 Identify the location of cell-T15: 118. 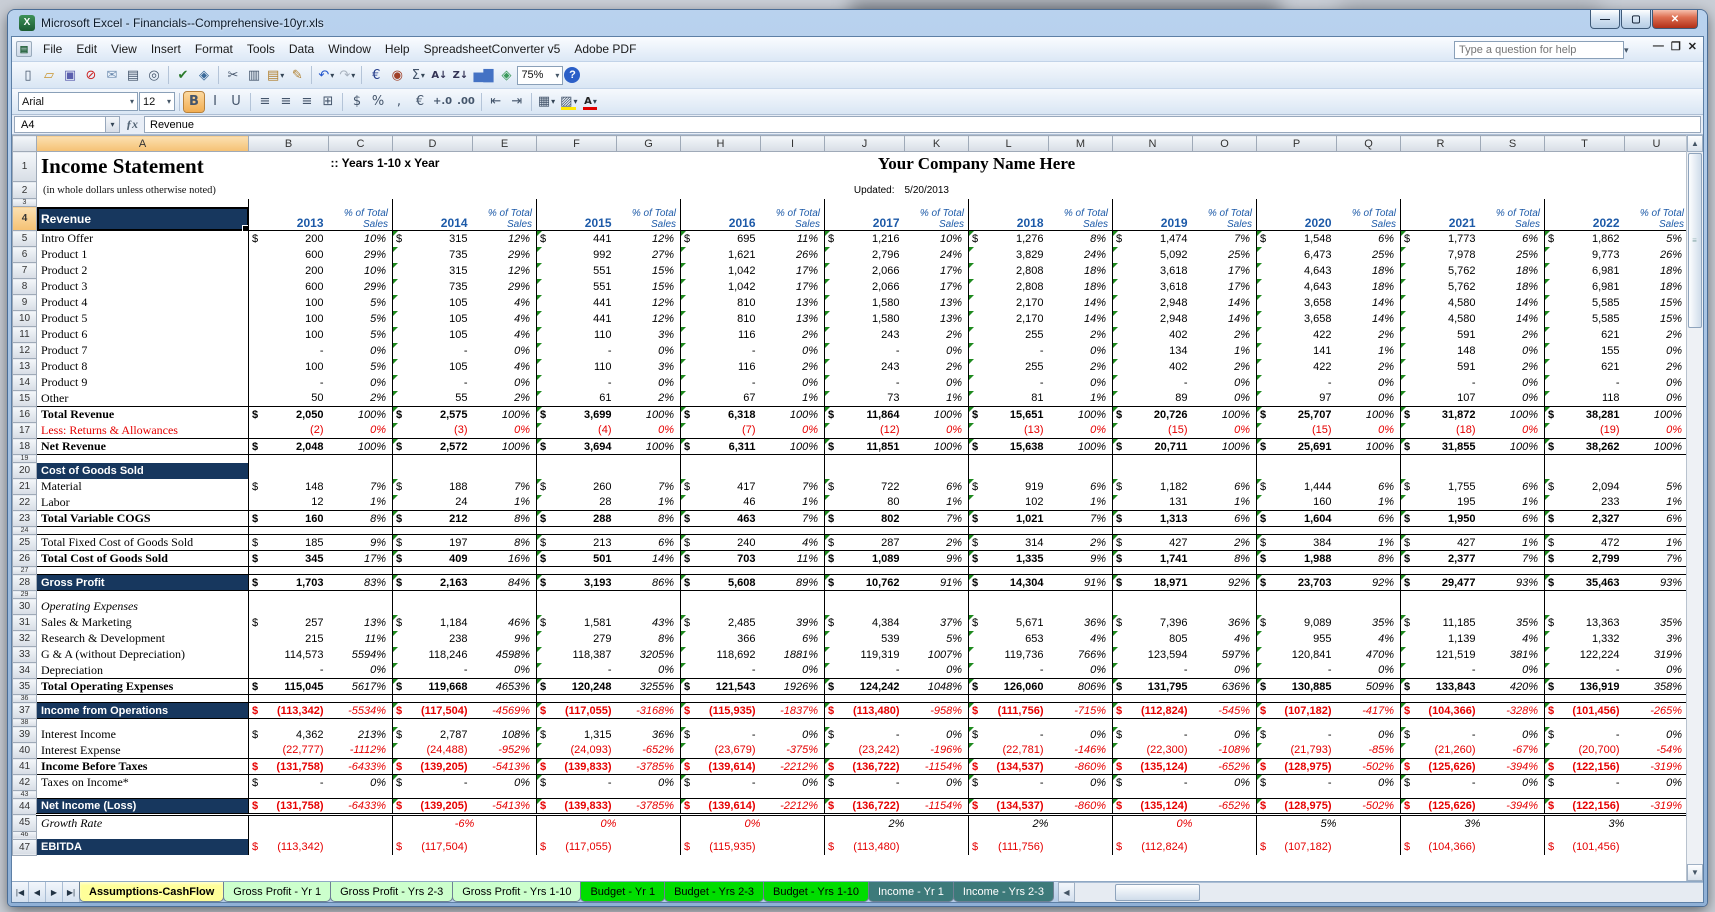
(1584, 398).